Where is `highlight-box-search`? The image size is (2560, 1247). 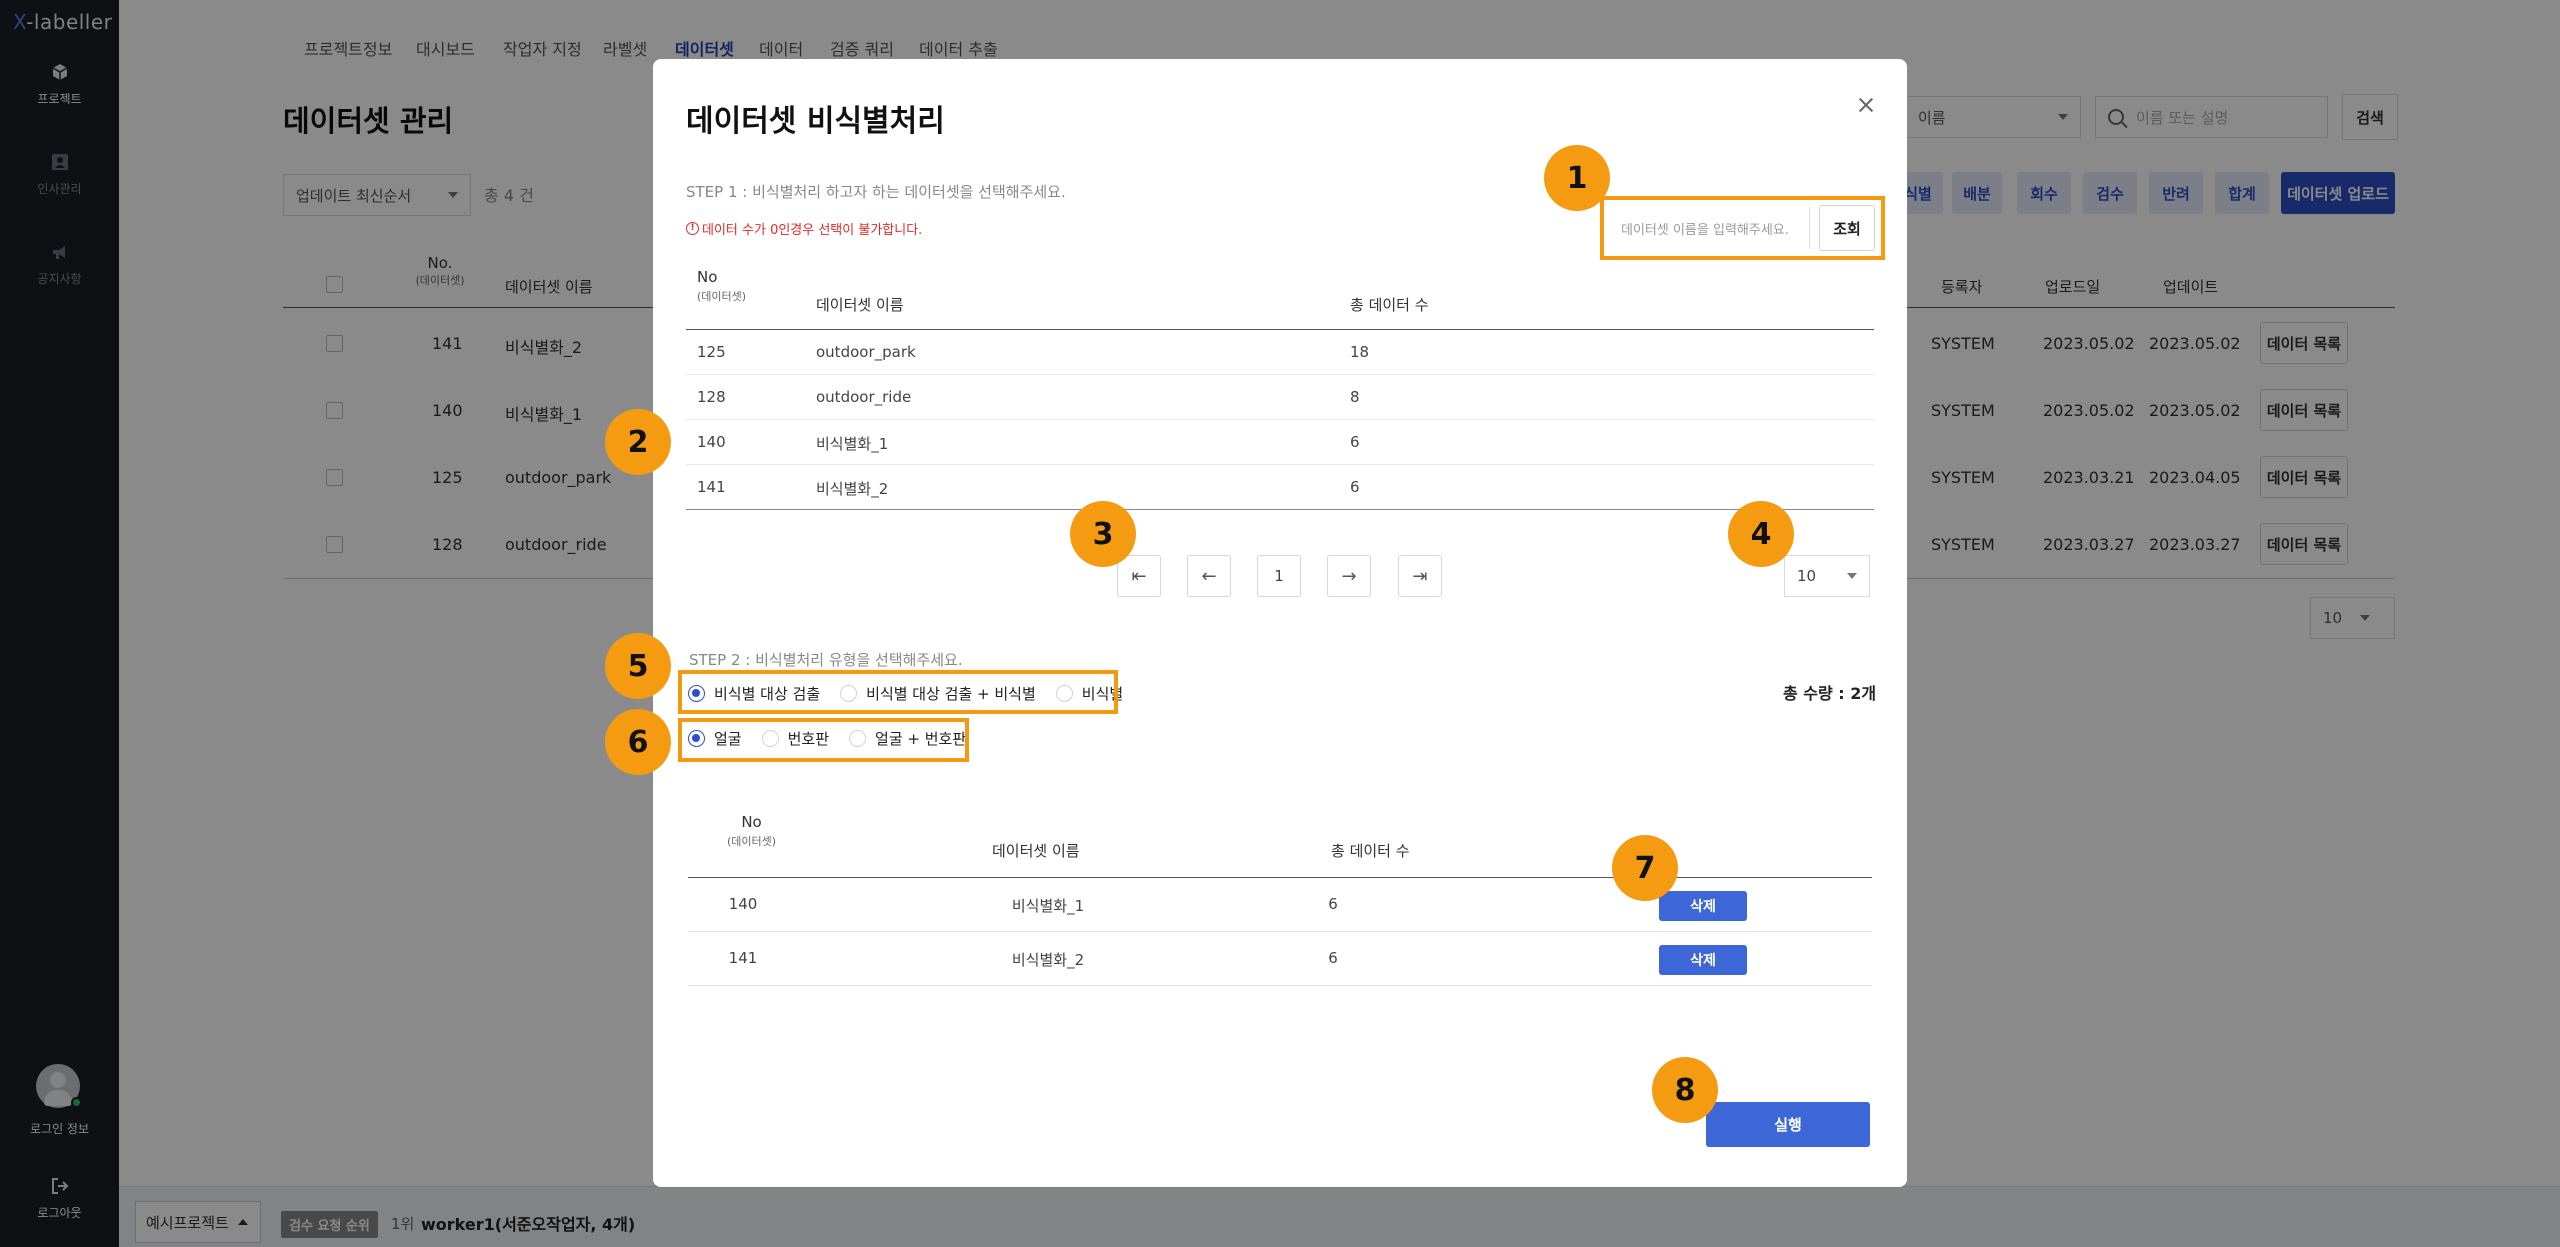 highlight-box-search is located at coordinates (1742, 228).